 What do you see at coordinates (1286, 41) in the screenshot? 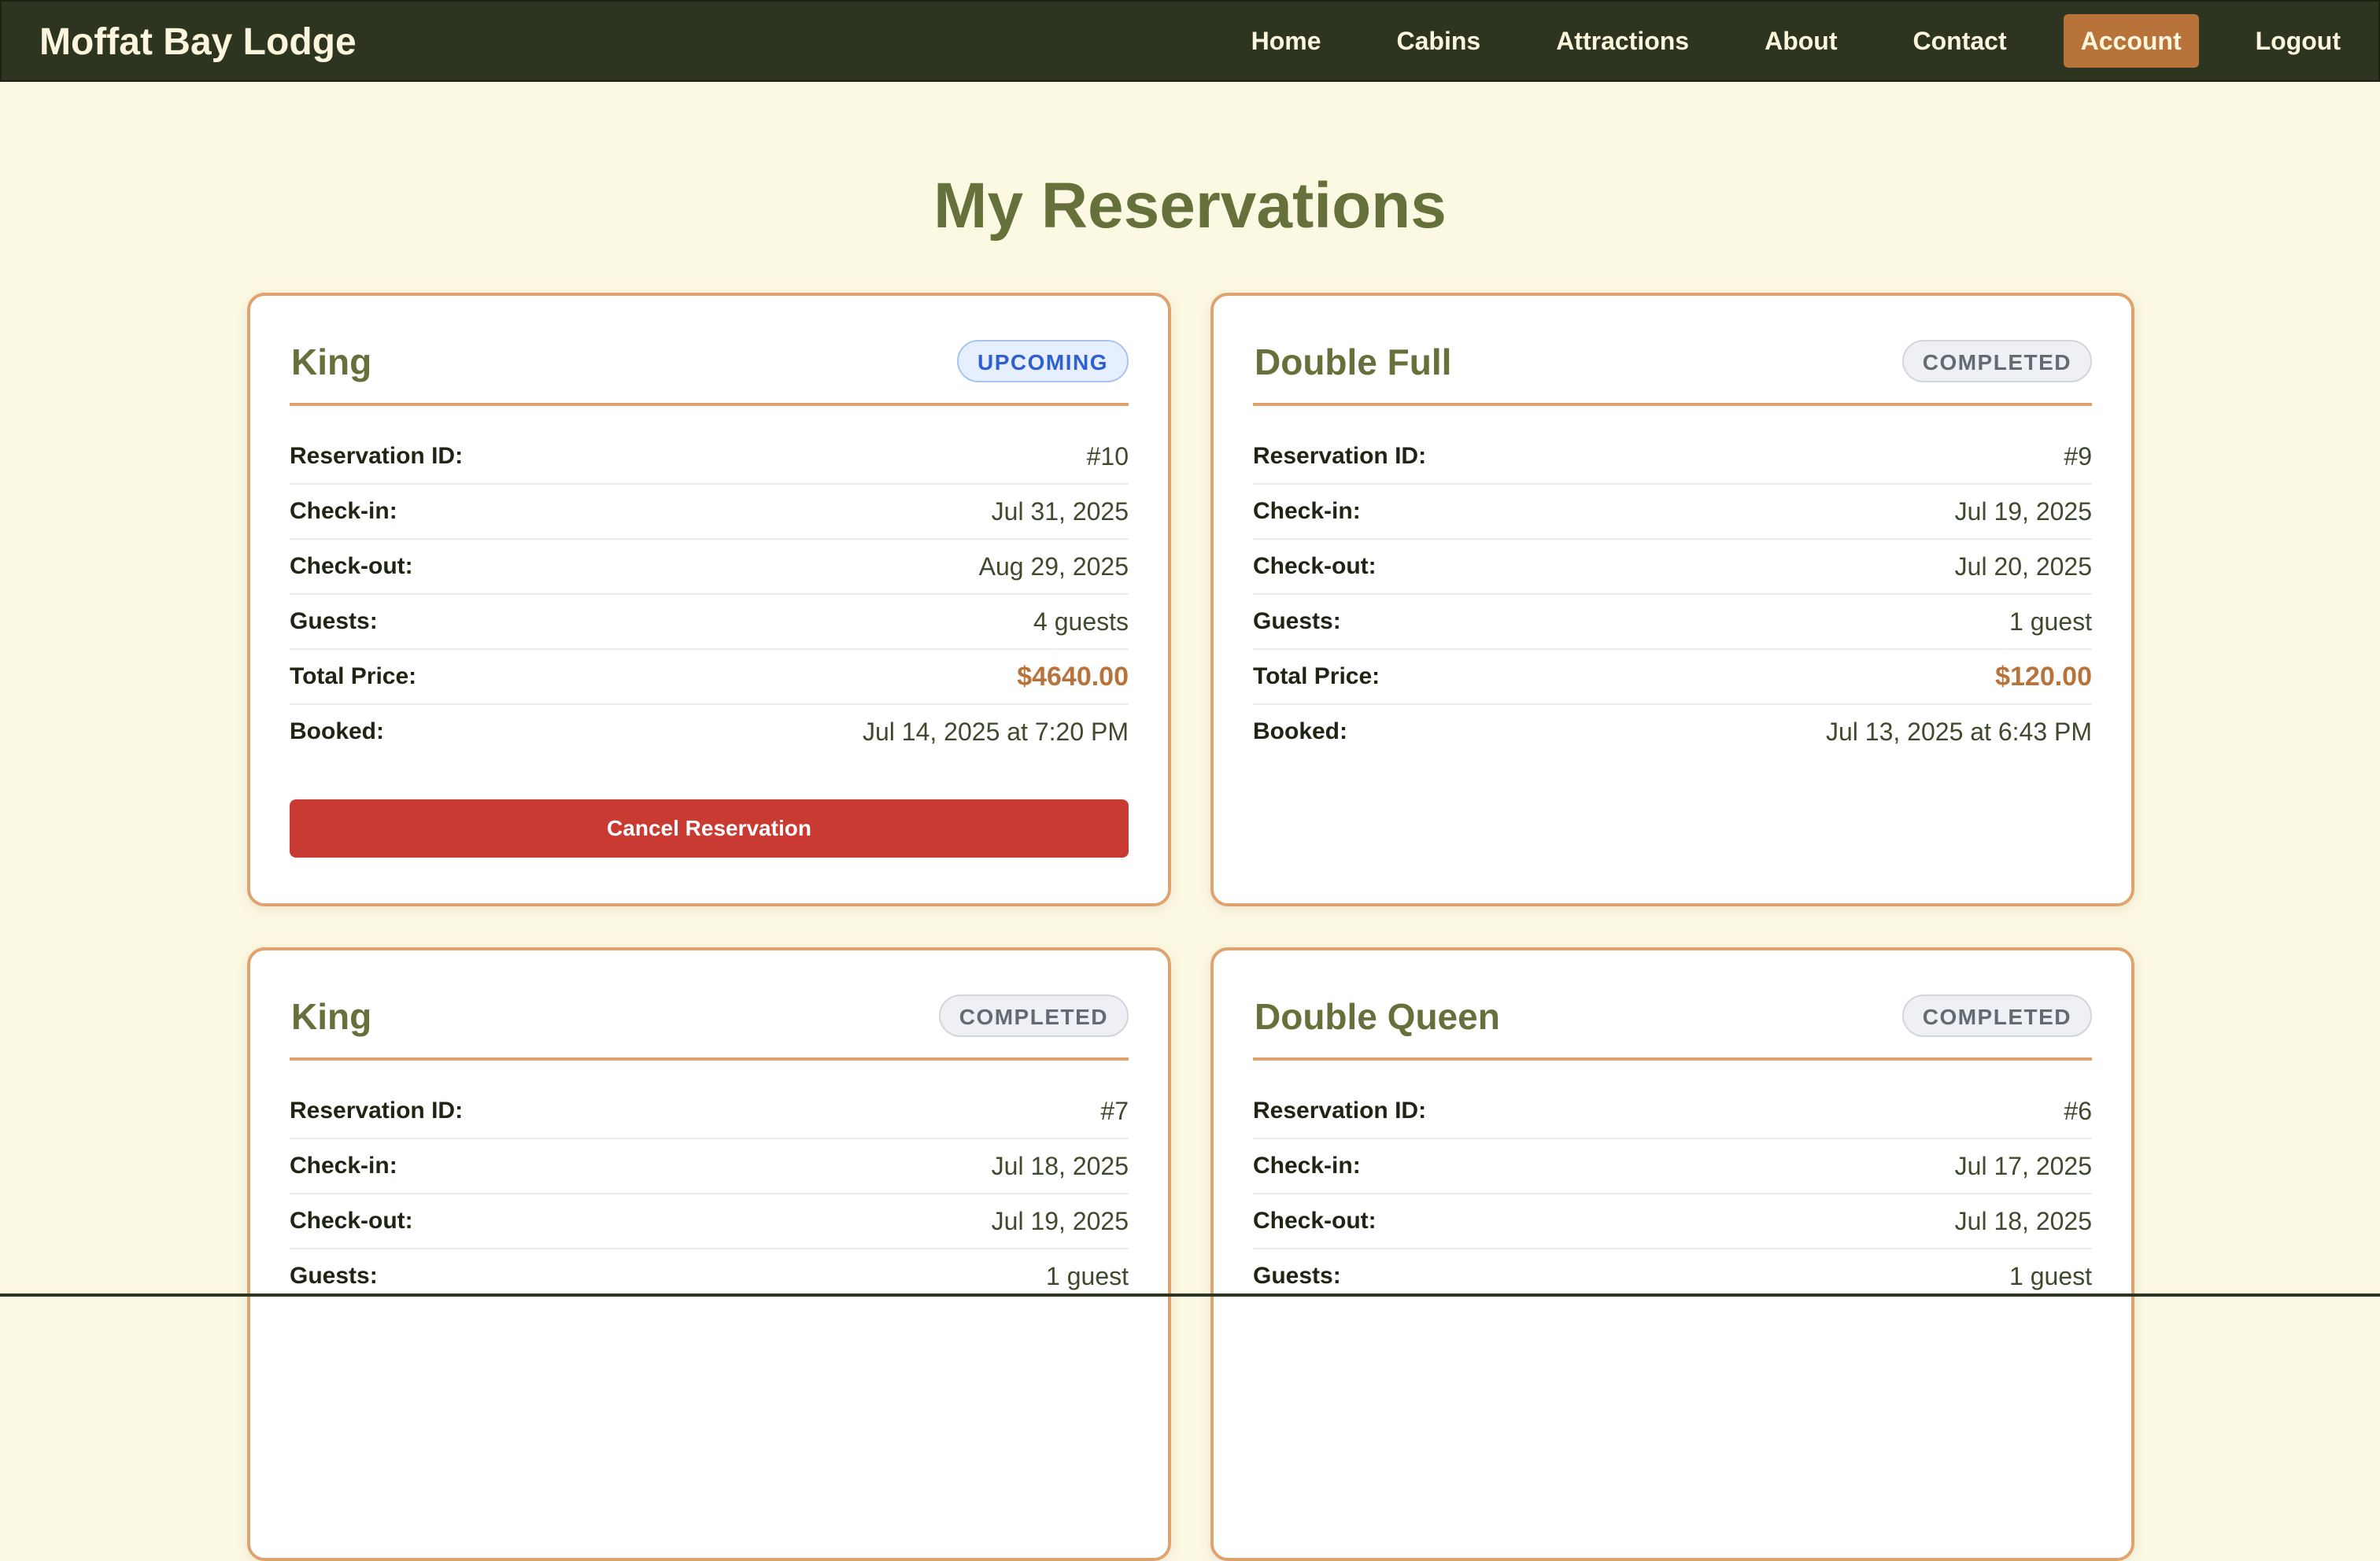
I see `nav-link-home: Home` at bounding box center [1286, 41].